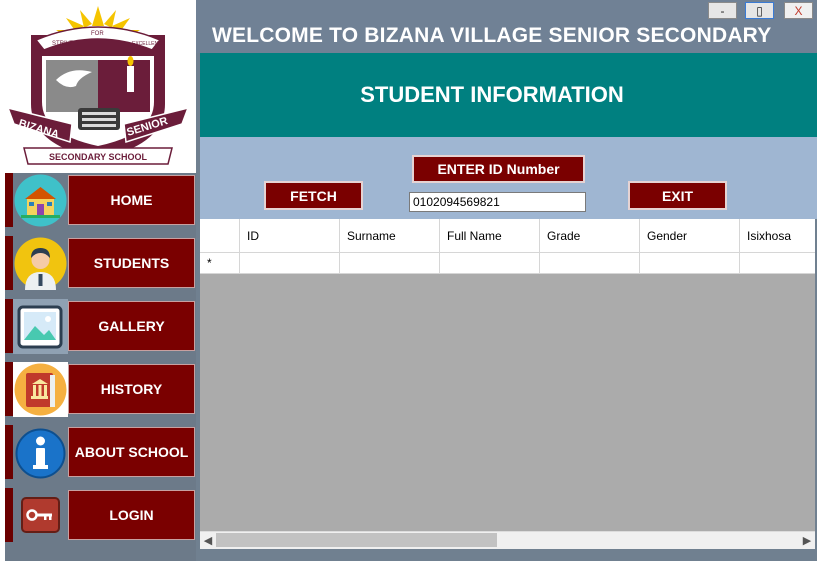  Describe the element at coordinates (356, 540) in the screenshot. I see `scrollbar-thumb` at that location.